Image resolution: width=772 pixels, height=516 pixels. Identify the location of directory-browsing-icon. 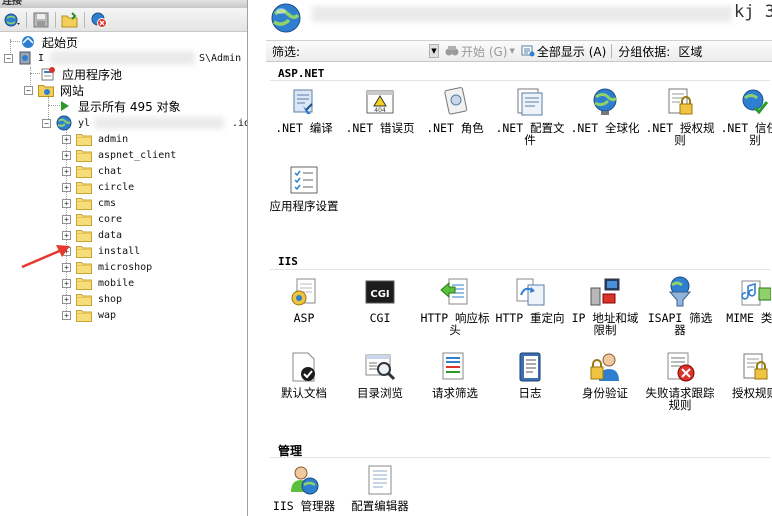
(380, 367).